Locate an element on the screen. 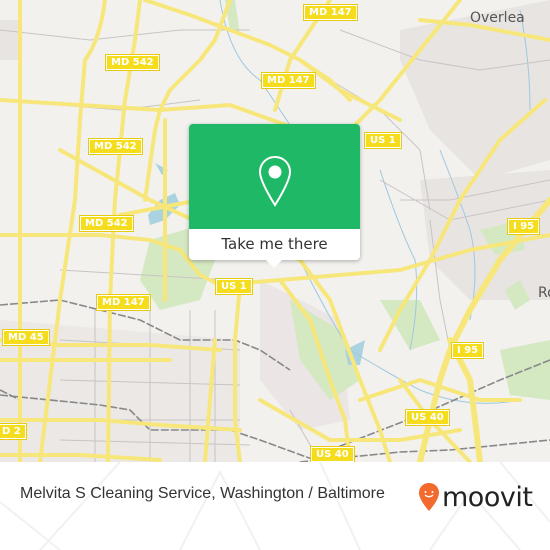 This screenshot has height=550, width=550. place-label-partial: Ro is located at coordinates (544, 293).